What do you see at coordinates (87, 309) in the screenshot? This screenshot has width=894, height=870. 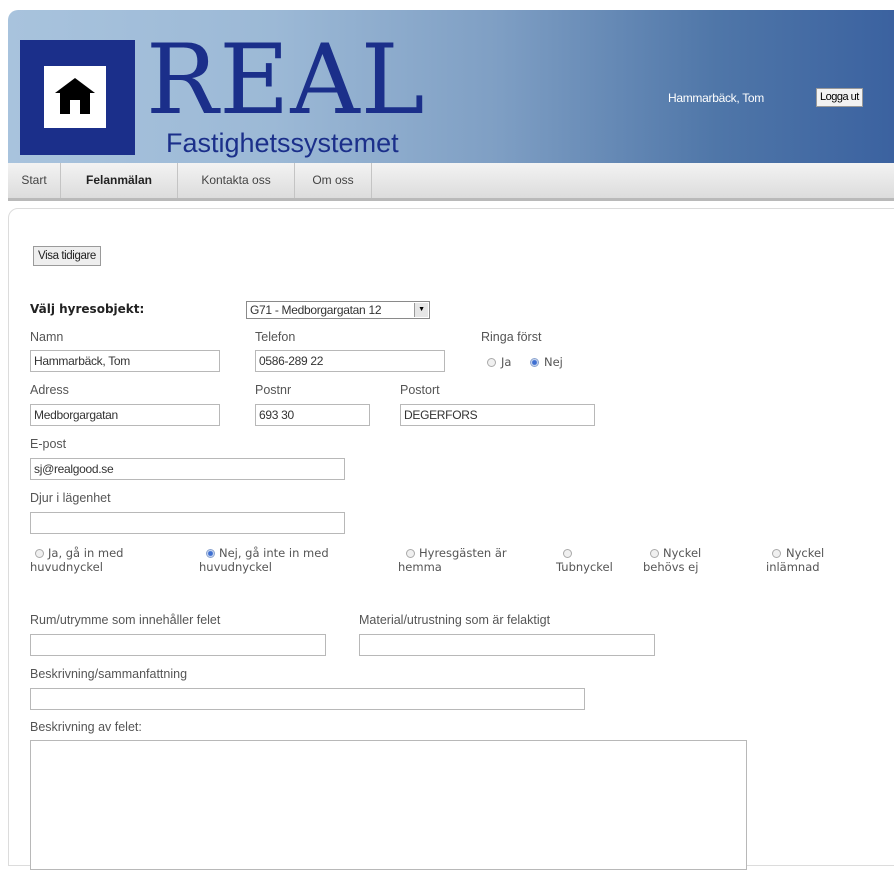 I see `object-label: Välj hyresobjekt:` at bounding box center [87, 309].